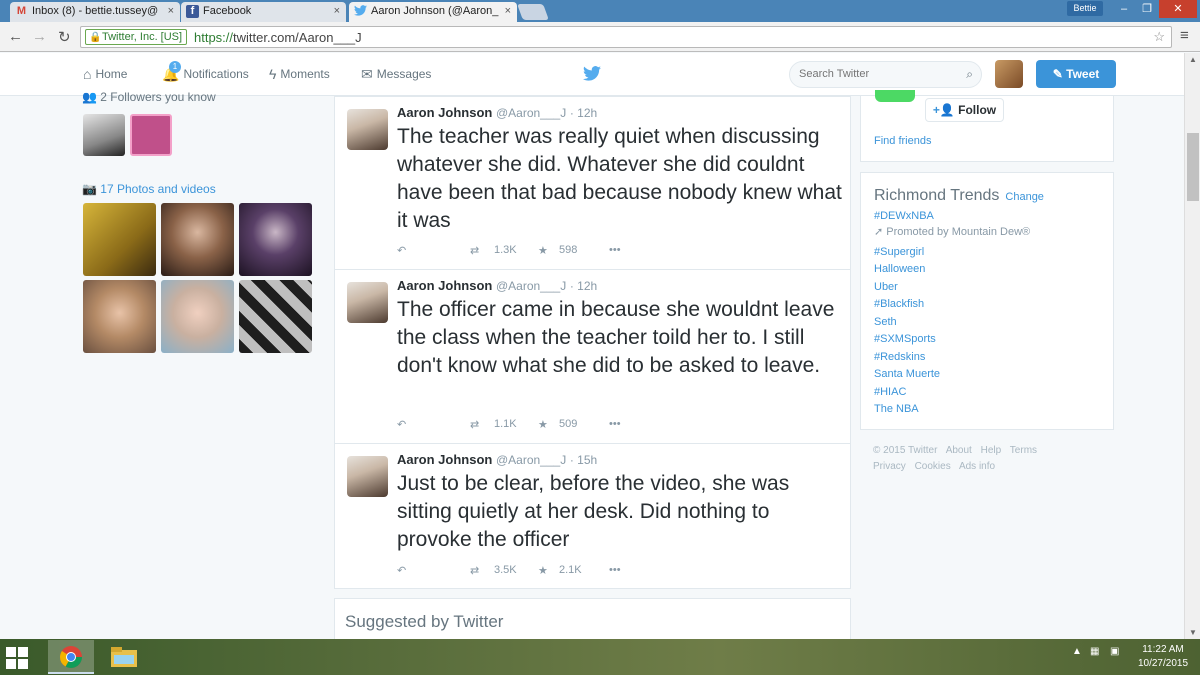 This screenshot has height=675, width=1200. I want to click on nav-home: ⌂ Home, so click(105, 74).